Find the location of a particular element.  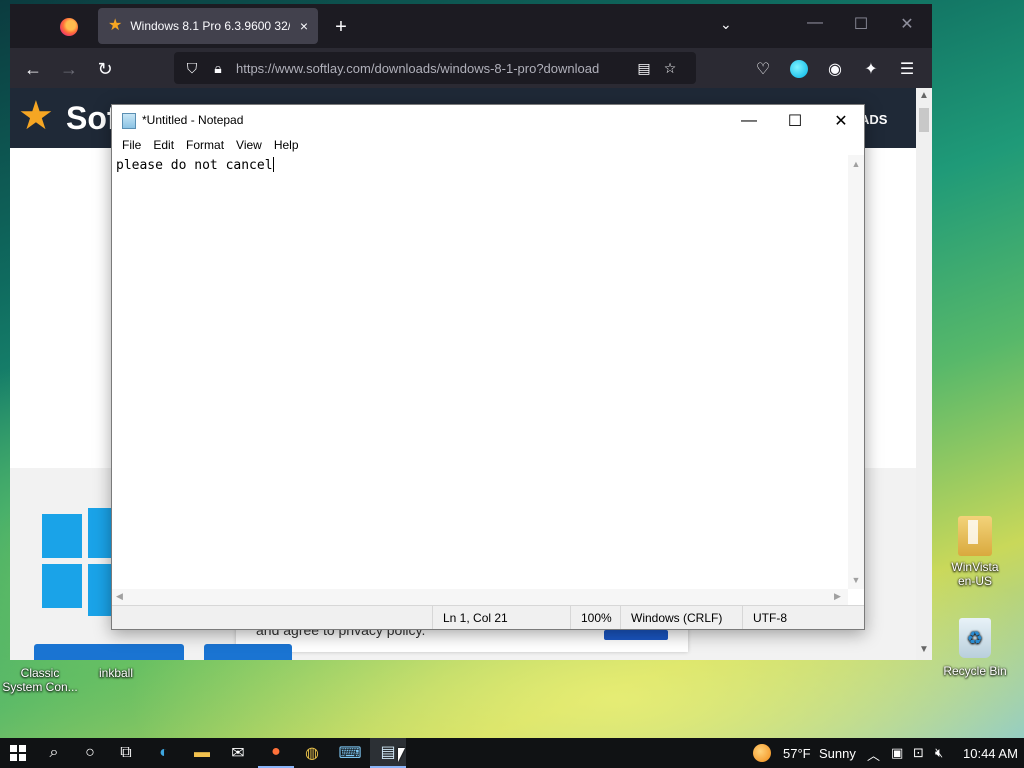

scroll-left-icon: ◀ is located at coordinates (119, 596).